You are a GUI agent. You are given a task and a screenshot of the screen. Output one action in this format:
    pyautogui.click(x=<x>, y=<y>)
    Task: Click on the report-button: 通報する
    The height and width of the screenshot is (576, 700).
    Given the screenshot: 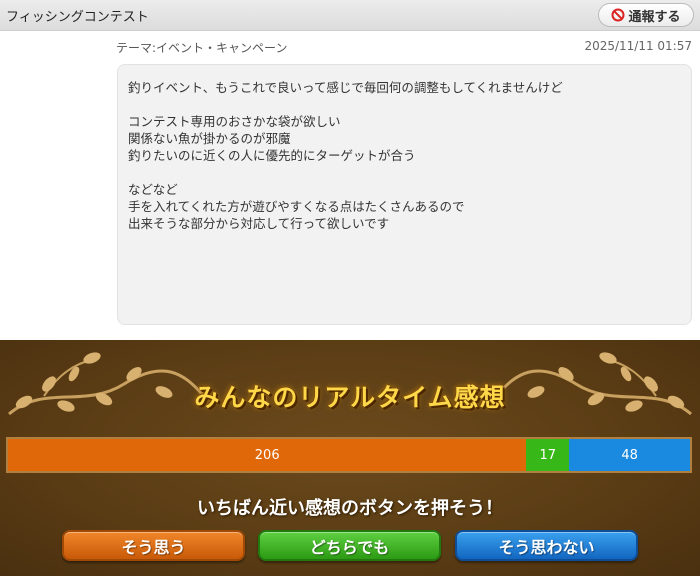 What is the action you would take?
    pyautogui.click(x=646, y=15)
    